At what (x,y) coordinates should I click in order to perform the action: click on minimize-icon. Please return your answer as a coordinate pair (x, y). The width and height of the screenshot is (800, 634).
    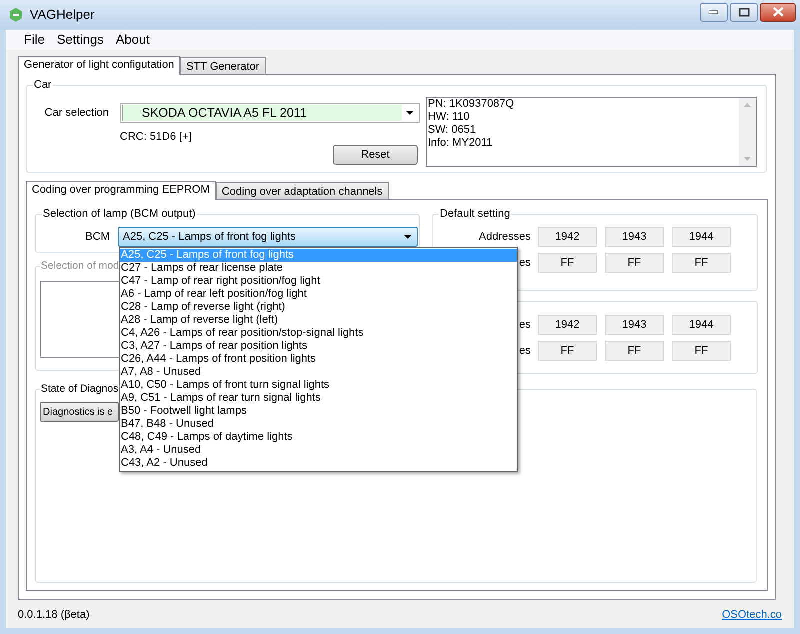
    Looking at the image, I should click on (714, 12).